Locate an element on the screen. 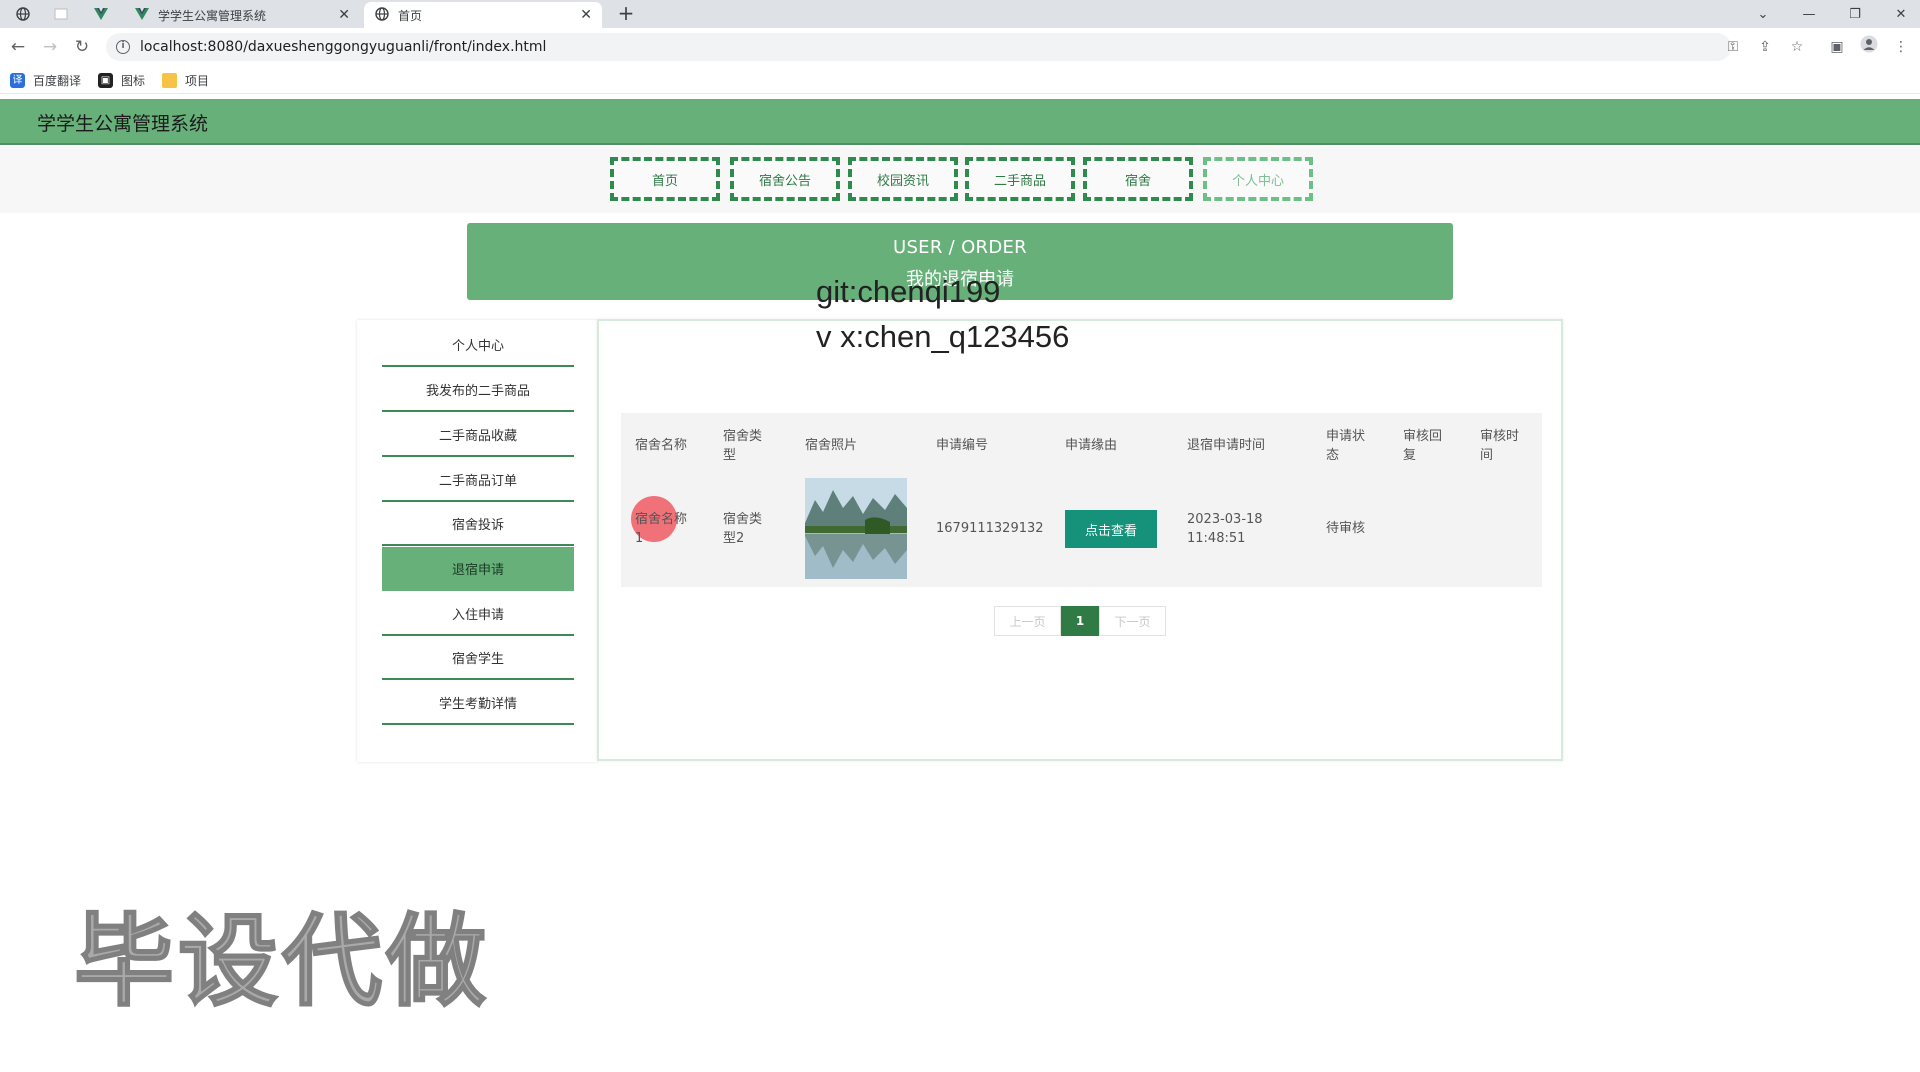 The image size is (1920, 1072). column-header: 申请状态 is located at coordinates (1346, 446).